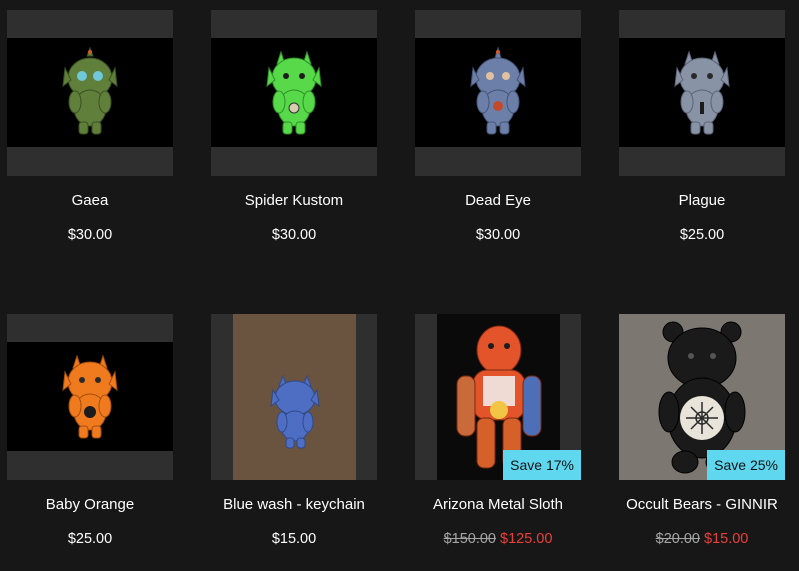 This screenshot has width=799, height=571. What do you see at coordinates (699, 200) in the screenshot?
I see `product-name: Plague` at bounding box center [699, 200].